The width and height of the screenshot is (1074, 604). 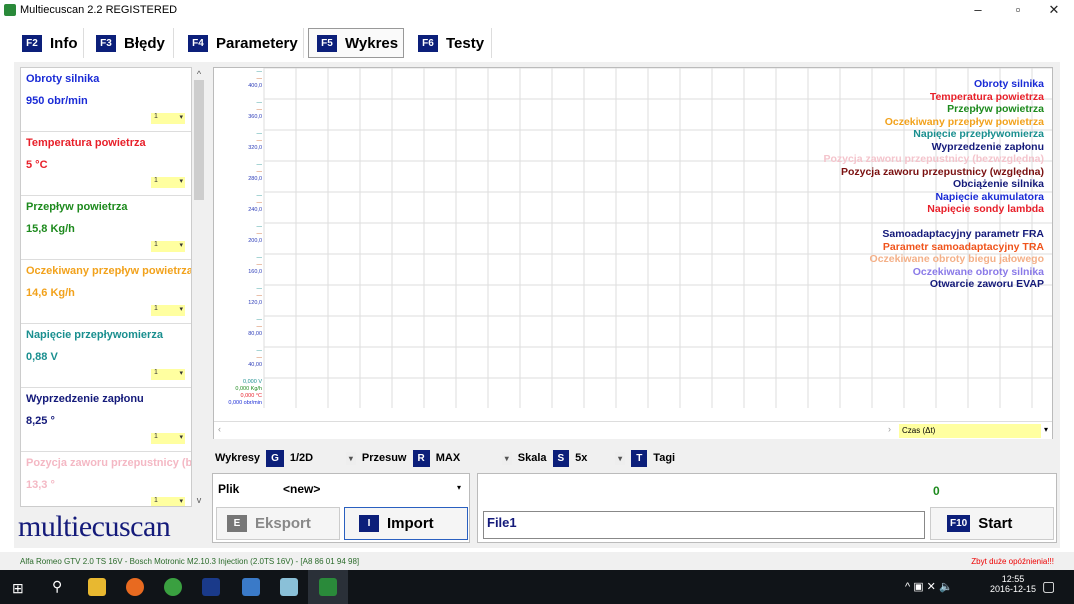 What do you see at coordinates (198, 43) in the screenshot?
I see `tab-key: F4` at bounding box center [198, 43].